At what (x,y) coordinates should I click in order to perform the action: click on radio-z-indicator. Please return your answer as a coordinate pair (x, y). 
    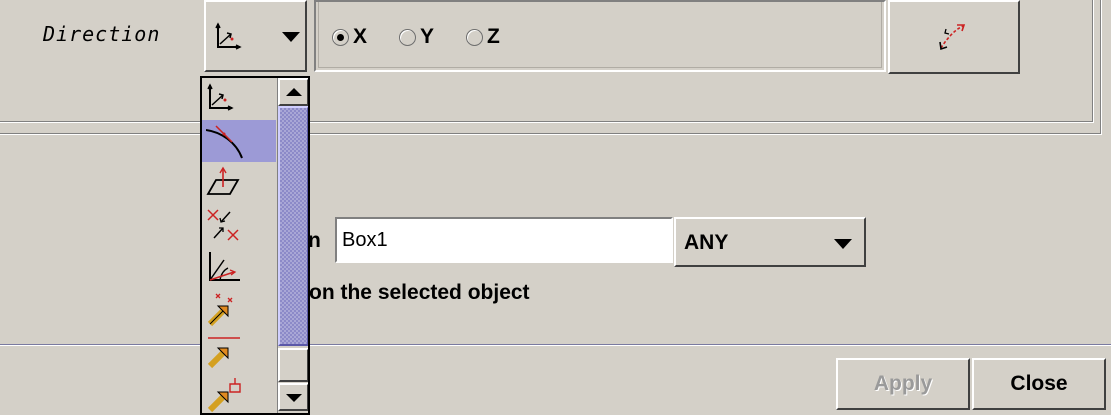
    Looking at the image, I should click on (474, 37).